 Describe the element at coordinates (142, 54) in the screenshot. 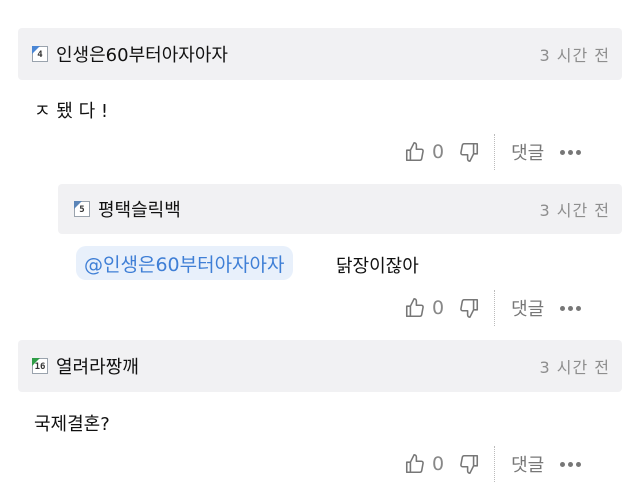

I see `author-nickname: 인생은60부터아자아자` at that location.